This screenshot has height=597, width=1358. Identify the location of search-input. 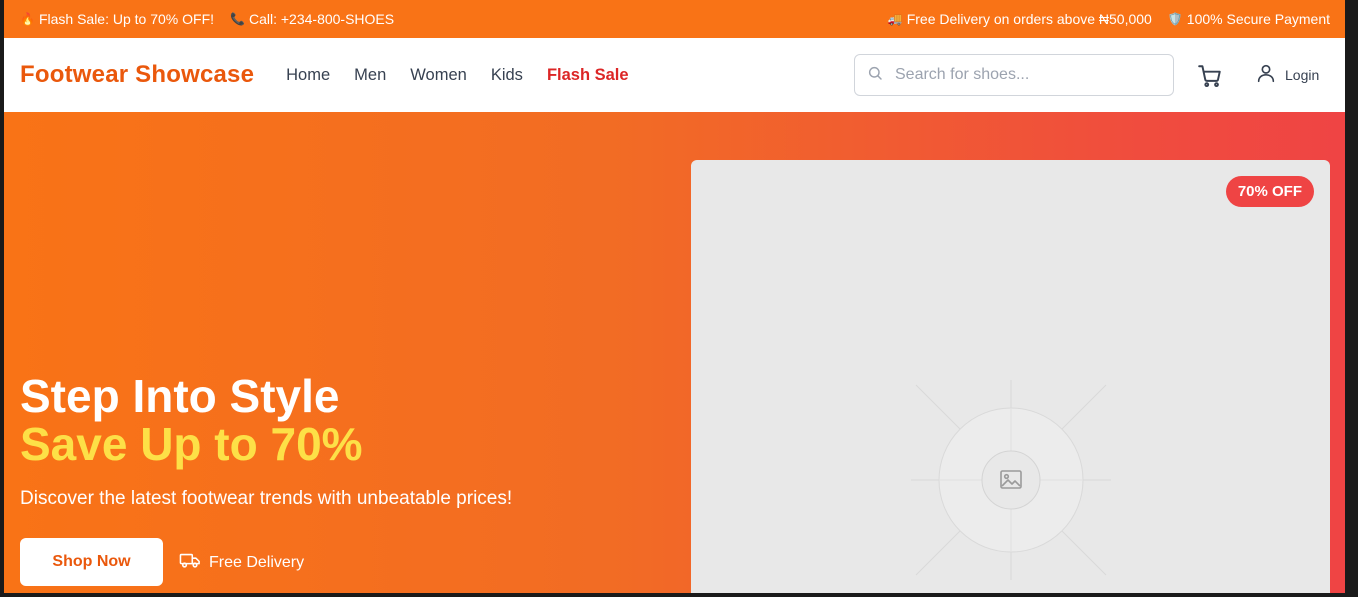
(1025, 75).